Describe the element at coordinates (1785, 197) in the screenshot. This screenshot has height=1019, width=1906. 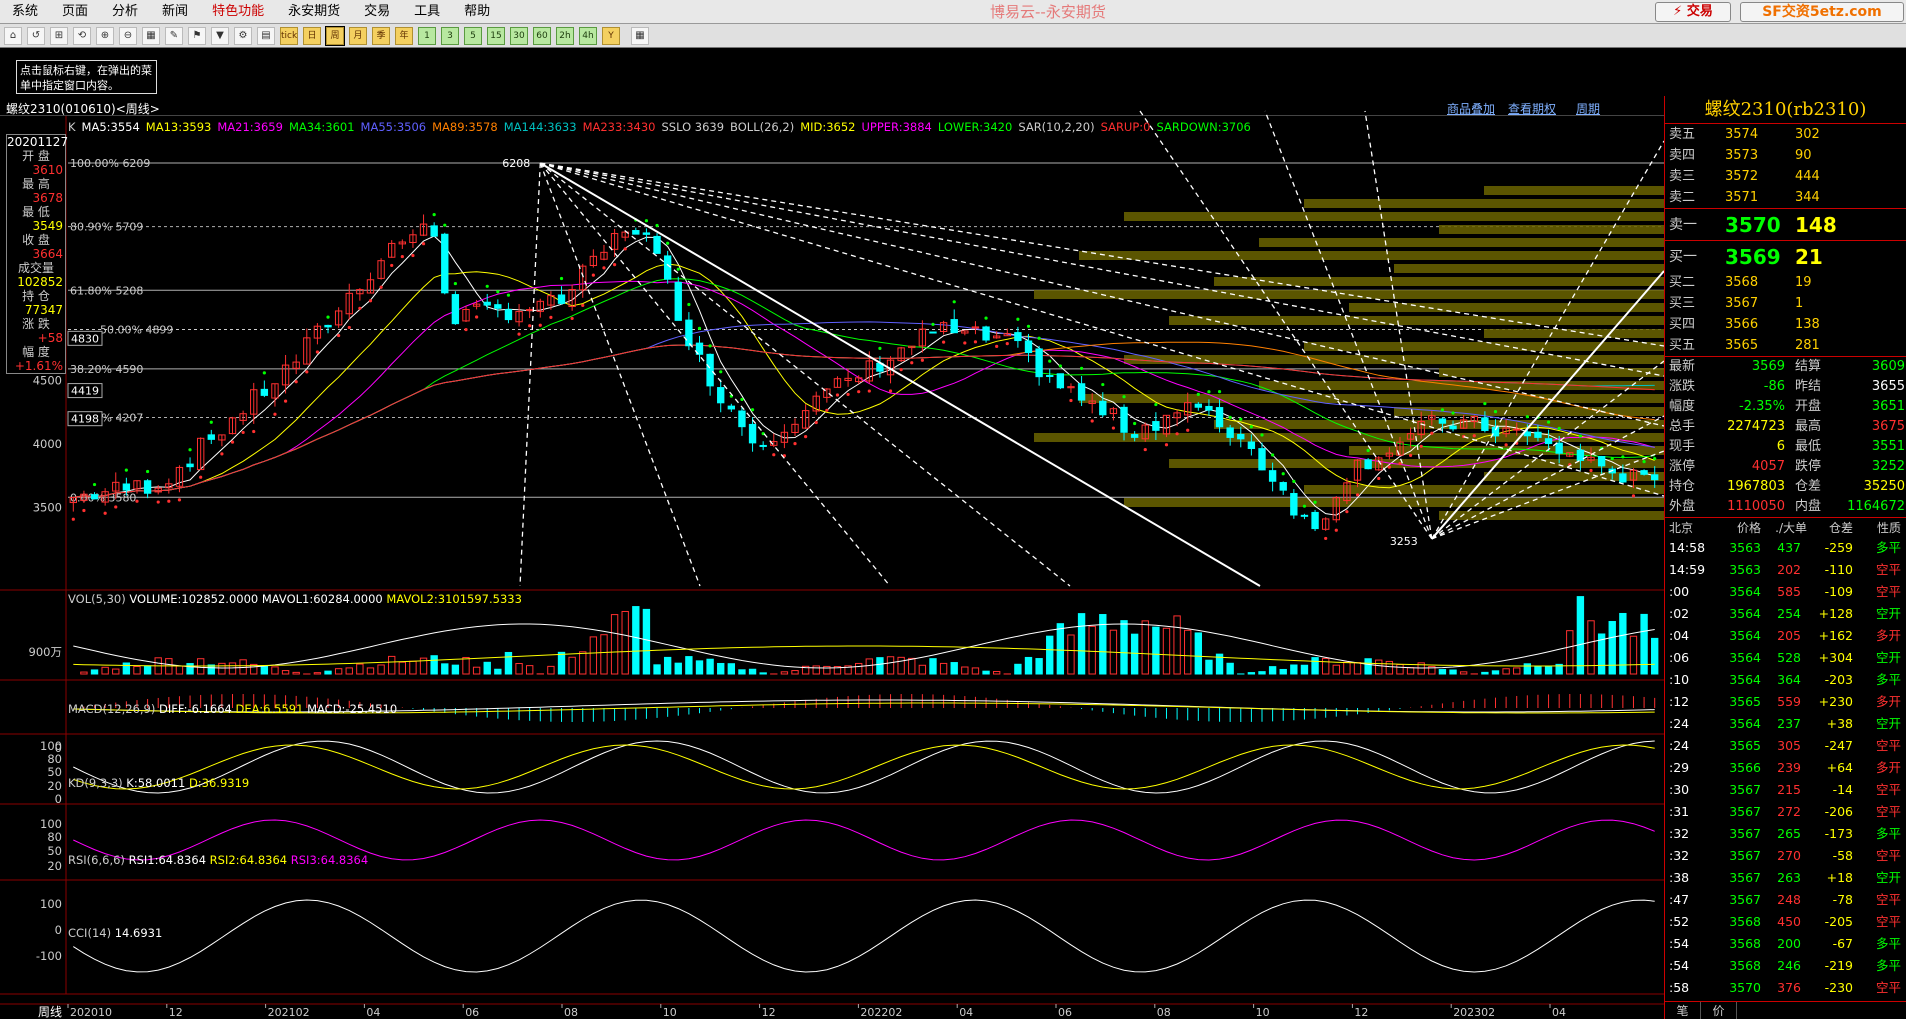
I see `ask-level: 卖二 3571 344` at that location.